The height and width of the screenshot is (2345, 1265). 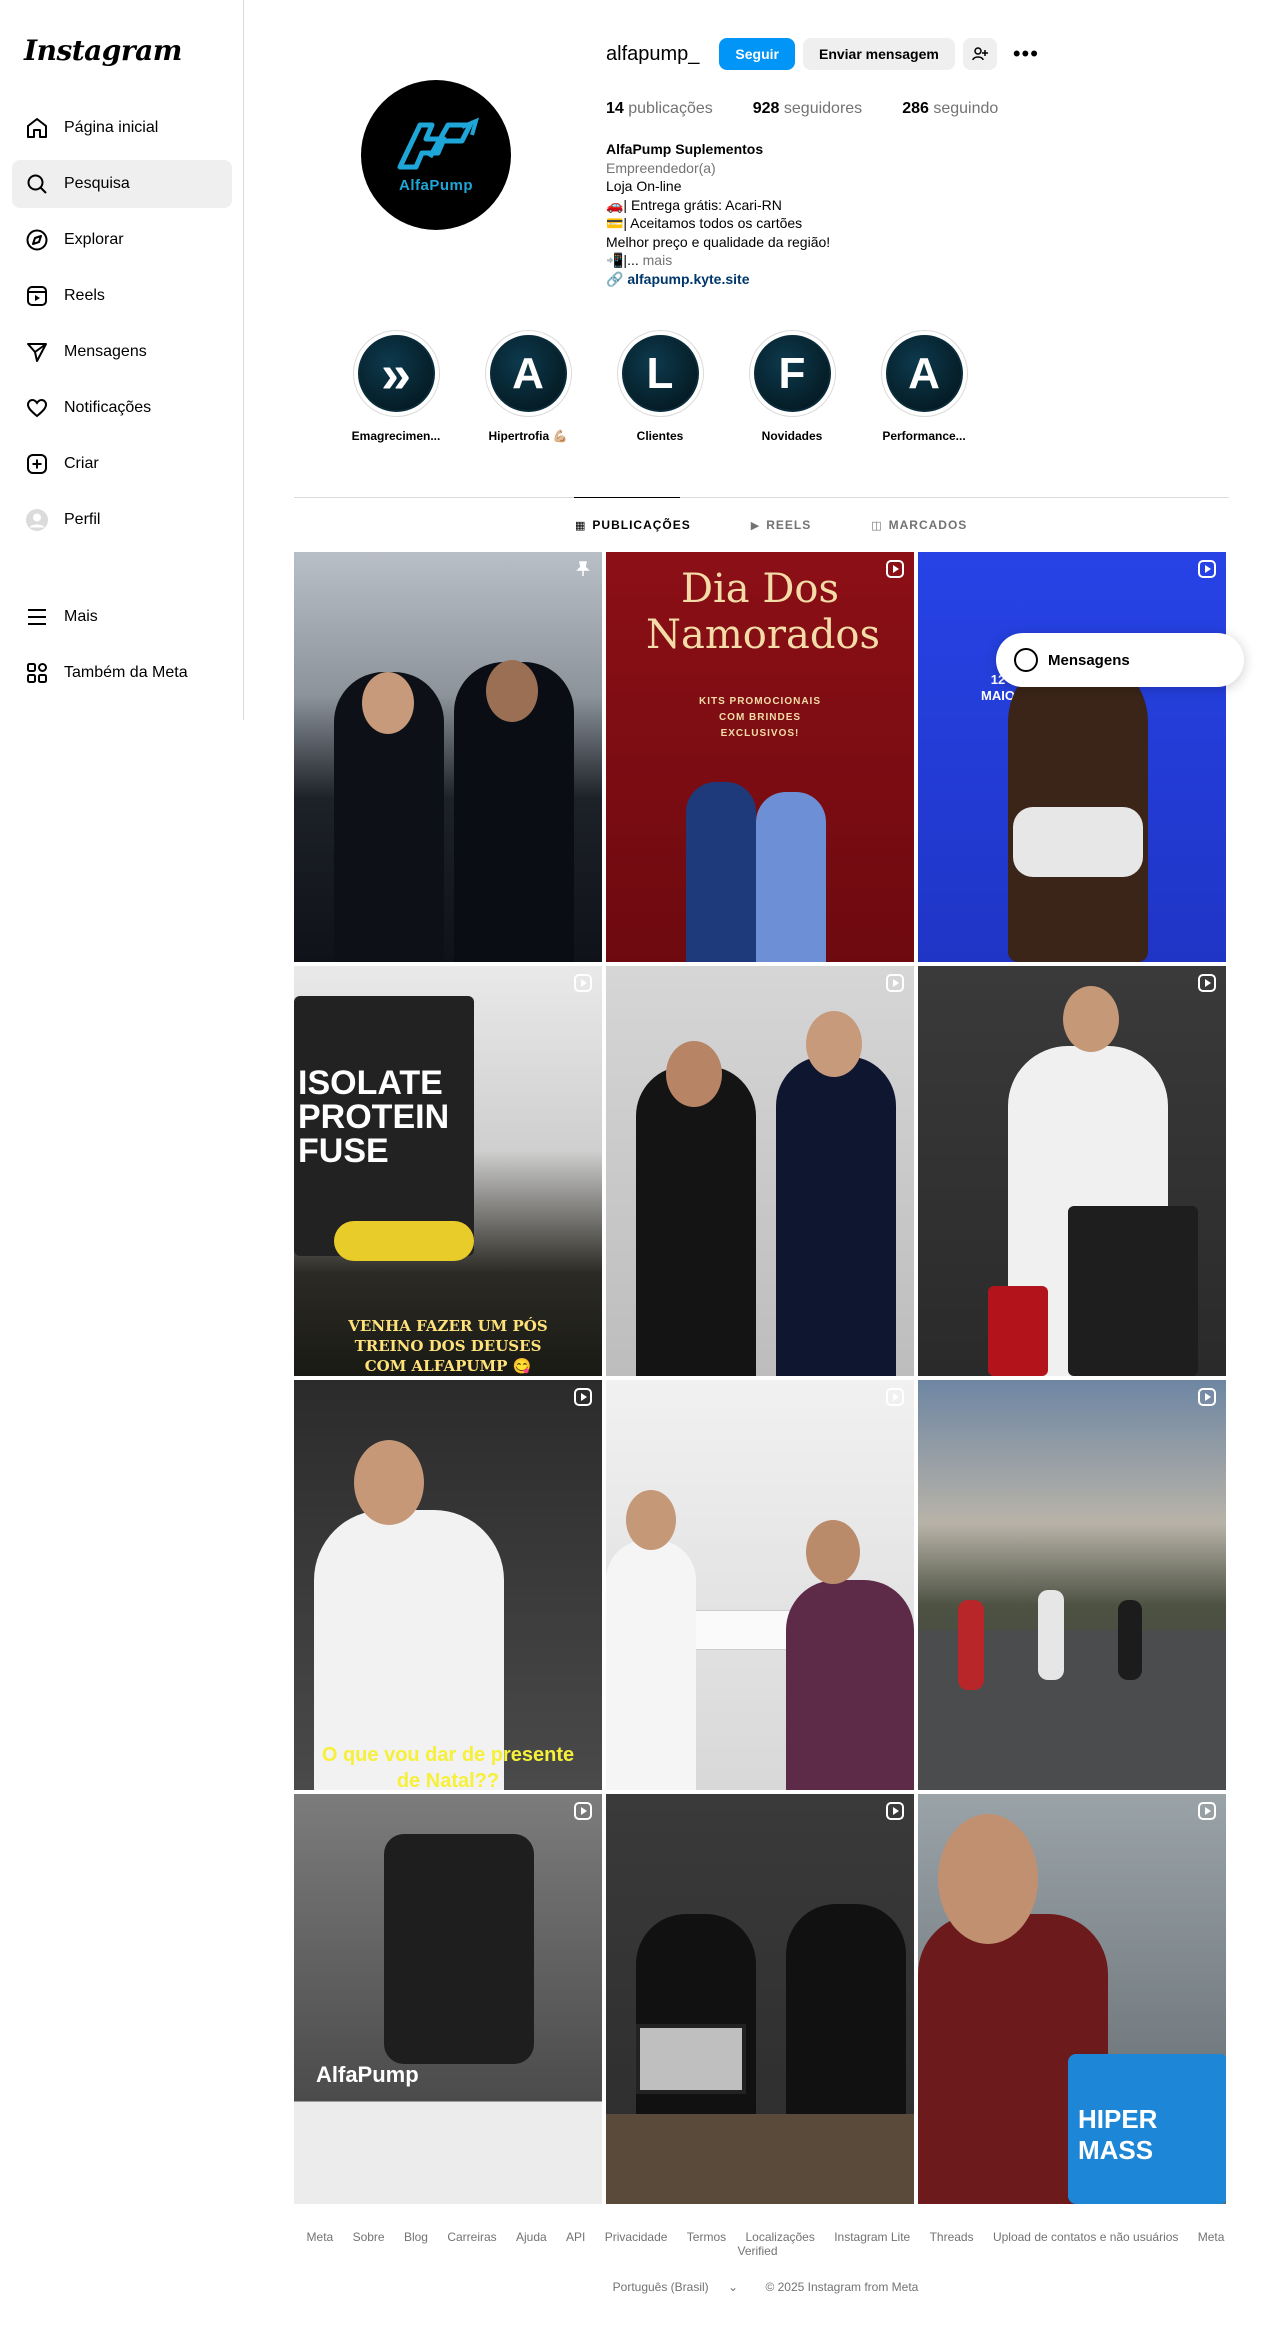 I want to click on sidebar-item-create: Criar, so click(x=122, y=464).